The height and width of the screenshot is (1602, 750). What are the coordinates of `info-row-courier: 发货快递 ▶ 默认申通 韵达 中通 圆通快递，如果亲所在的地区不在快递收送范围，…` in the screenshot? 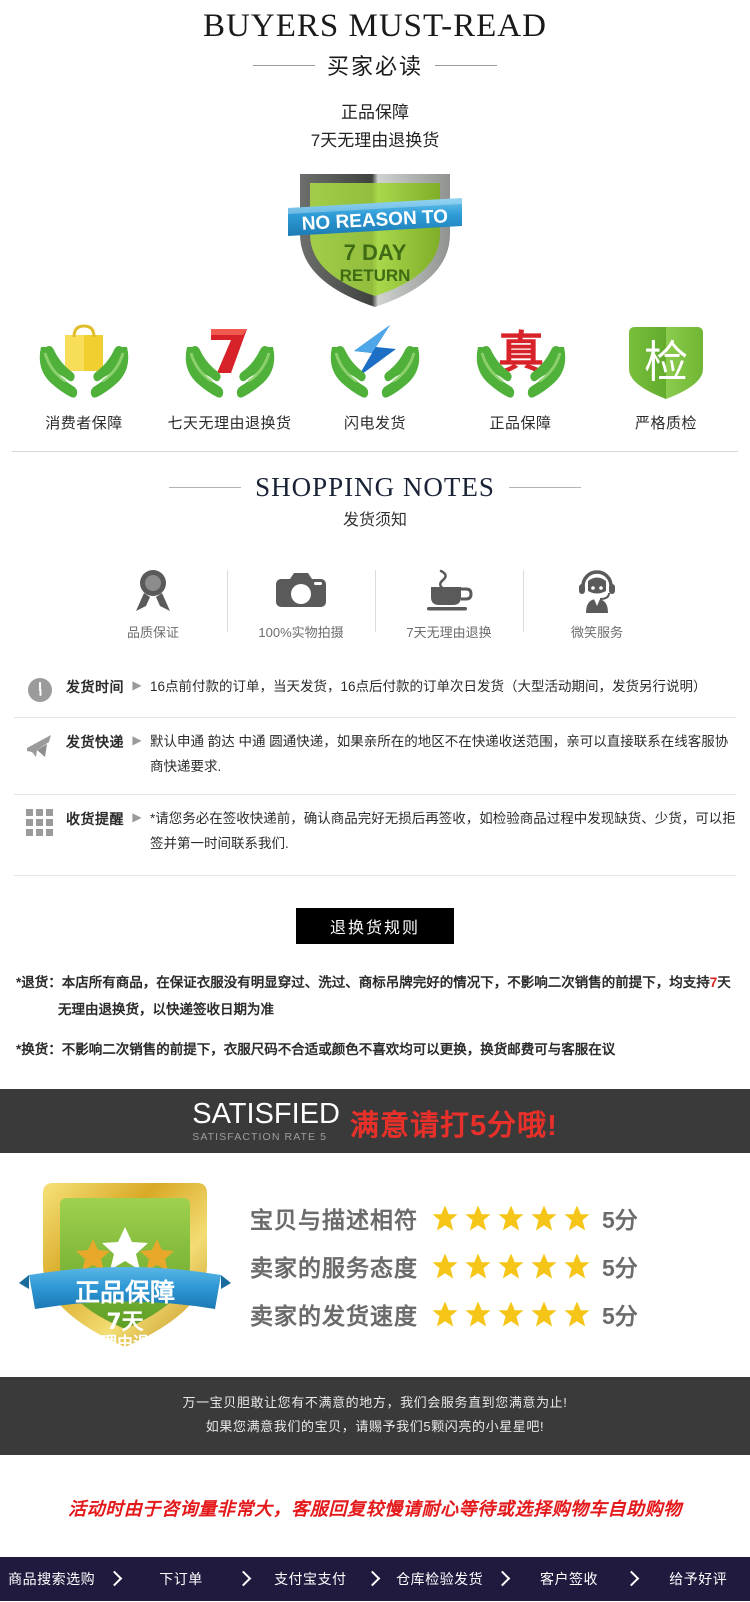 It's located at (375, 755).